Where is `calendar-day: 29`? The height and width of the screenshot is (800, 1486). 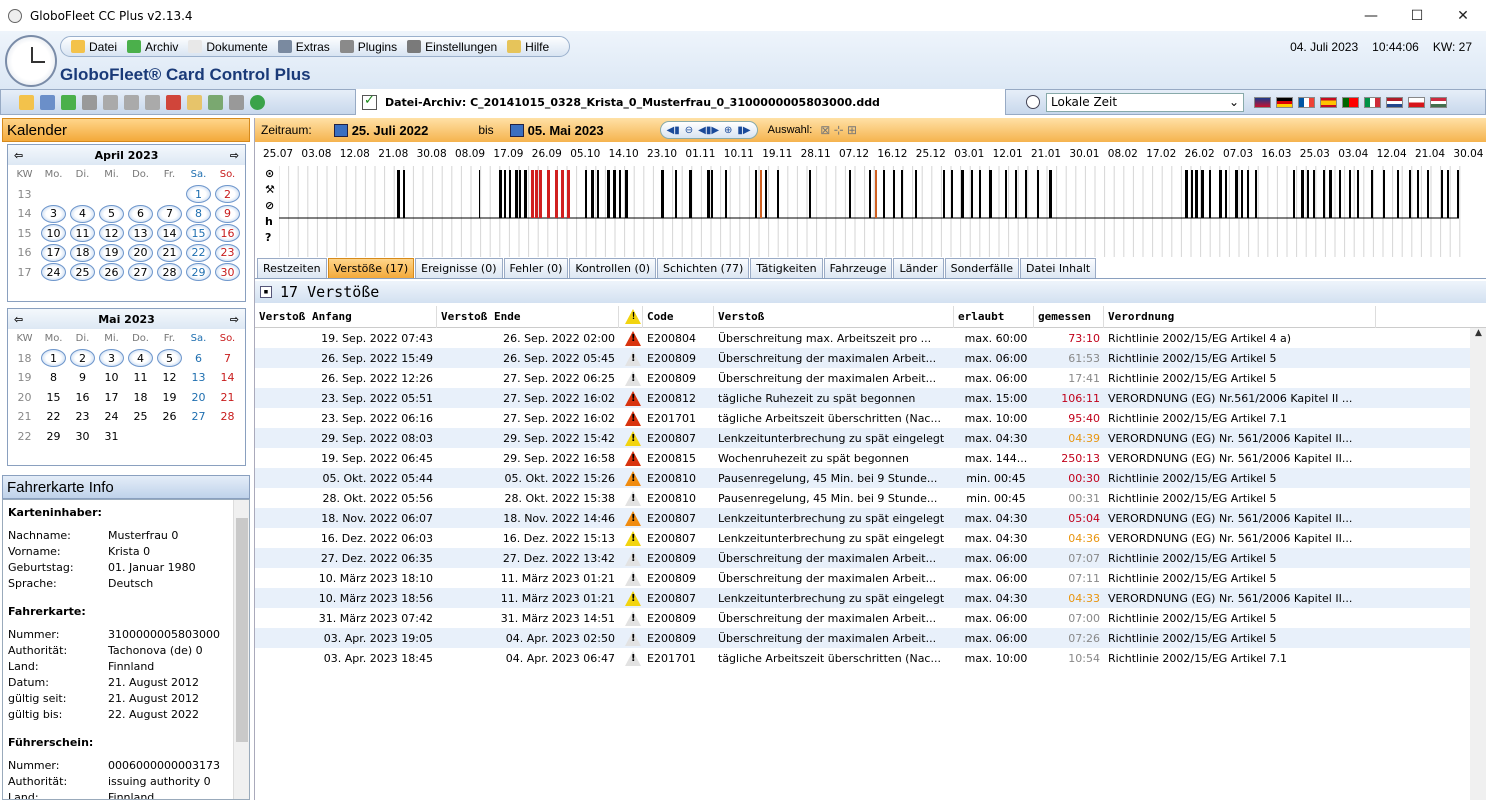 calendar-day: 29 is located at coordinates (198, 273).